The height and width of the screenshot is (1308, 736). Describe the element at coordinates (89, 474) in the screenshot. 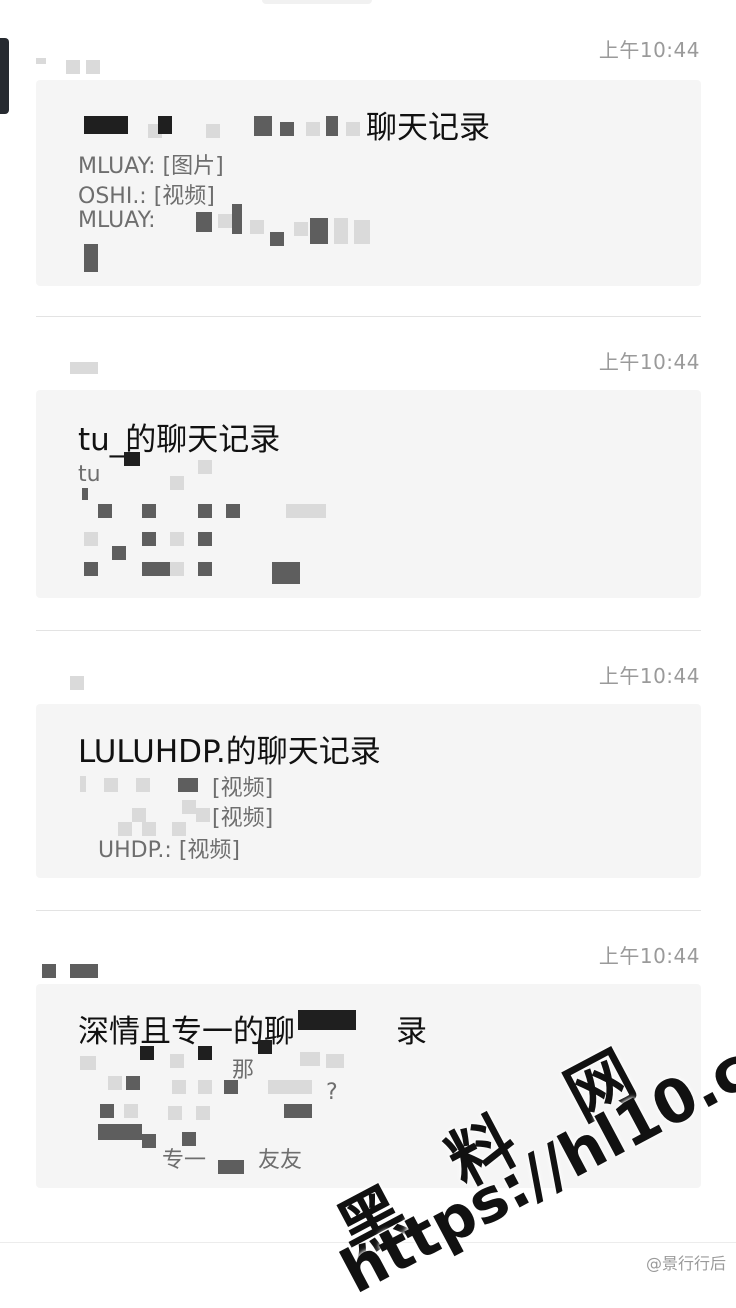

I see `preview-line: tu` at that location.